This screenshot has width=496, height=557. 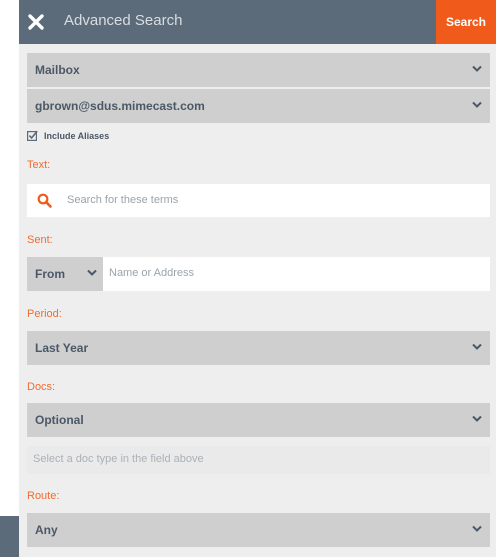 I want to click on sent-label: Sent:, so click(x=40, y=240).